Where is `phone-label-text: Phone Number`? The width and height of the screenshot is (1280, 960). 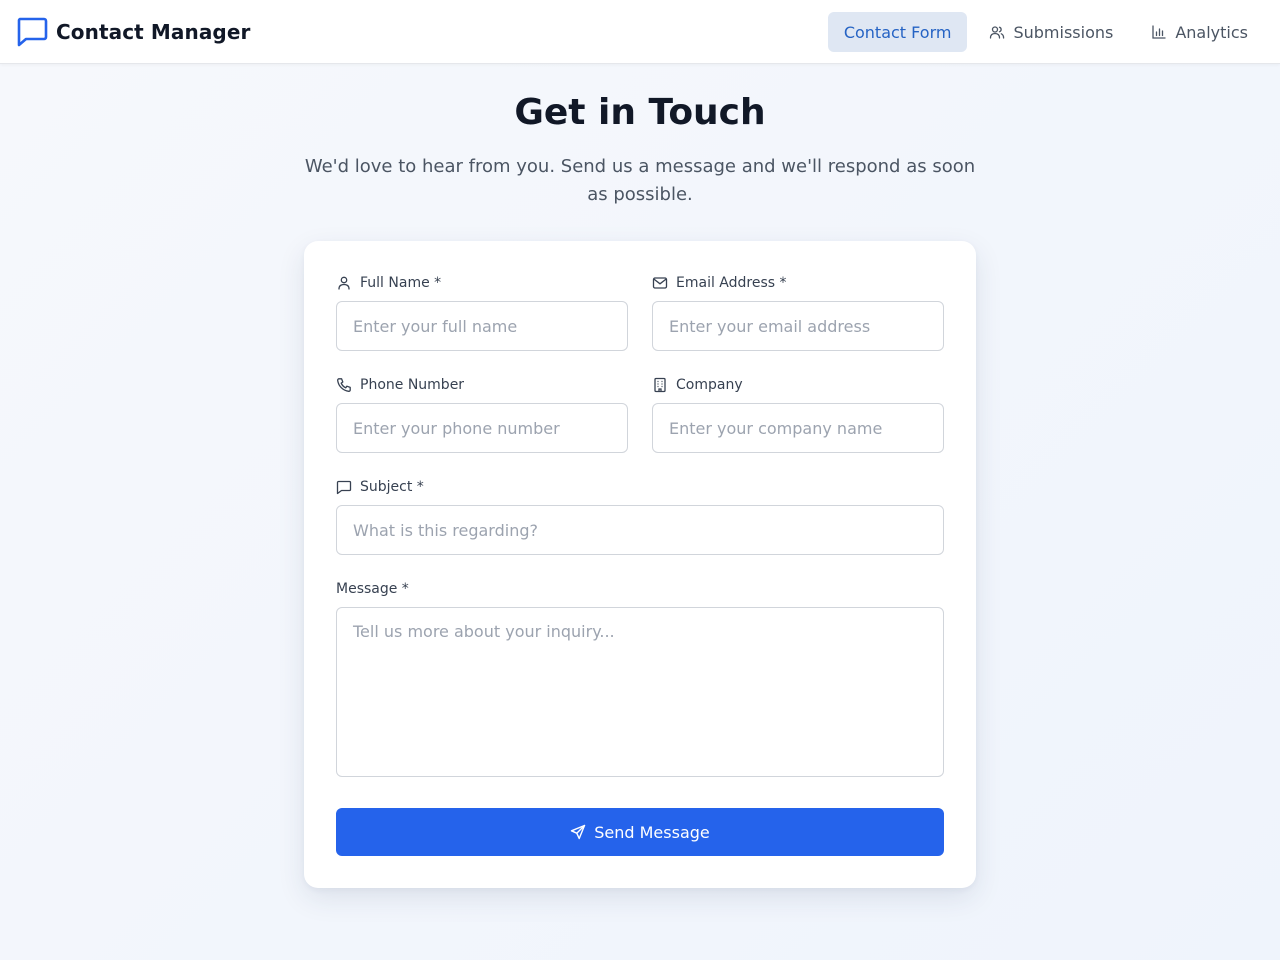 phone-label-text: Phone Number is located at coordinates (412, 385).